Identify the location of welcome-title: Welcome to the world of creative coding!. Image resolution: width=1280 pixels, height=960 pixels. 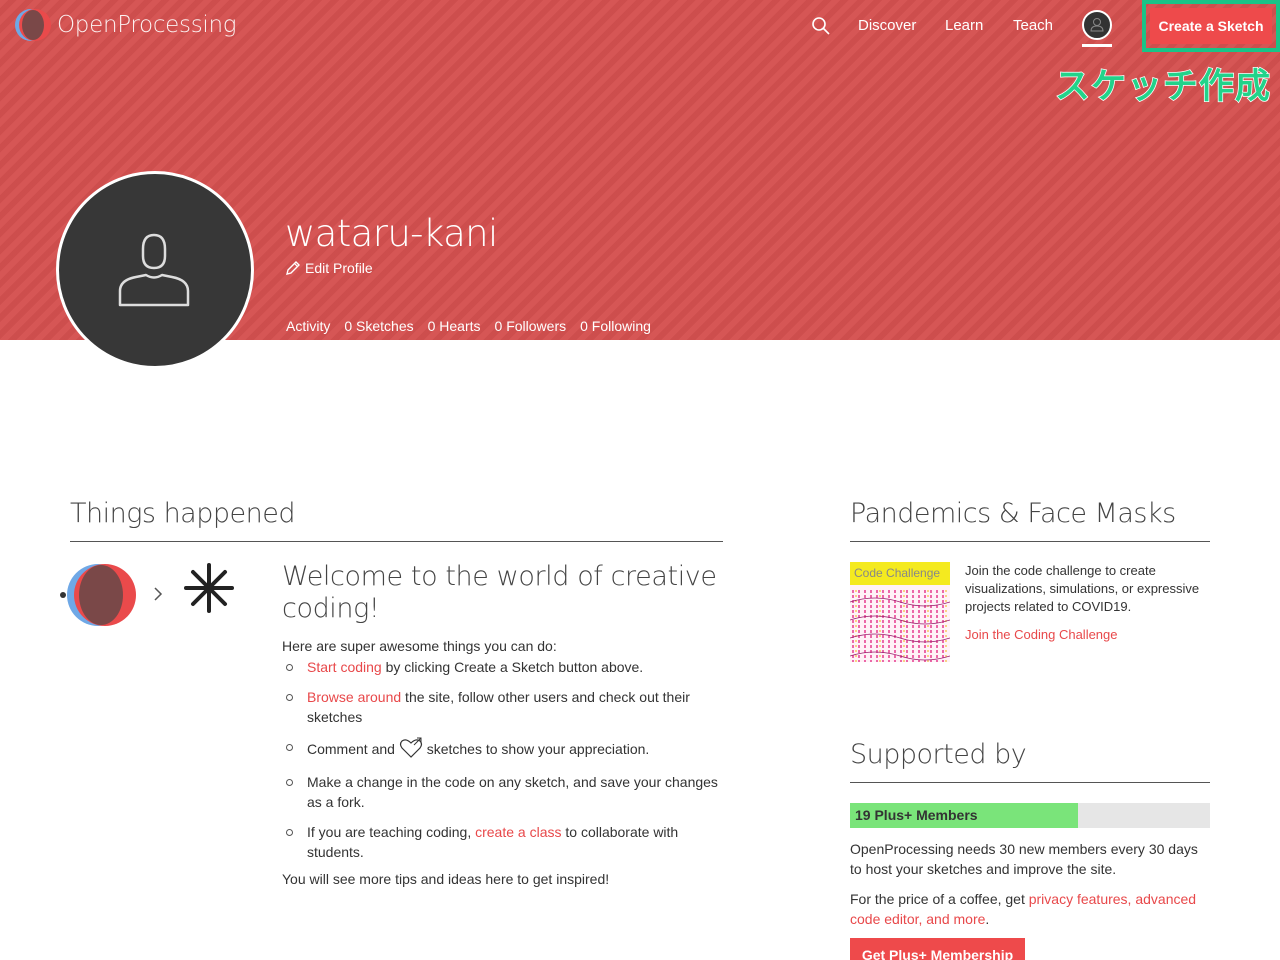
(499, 592).